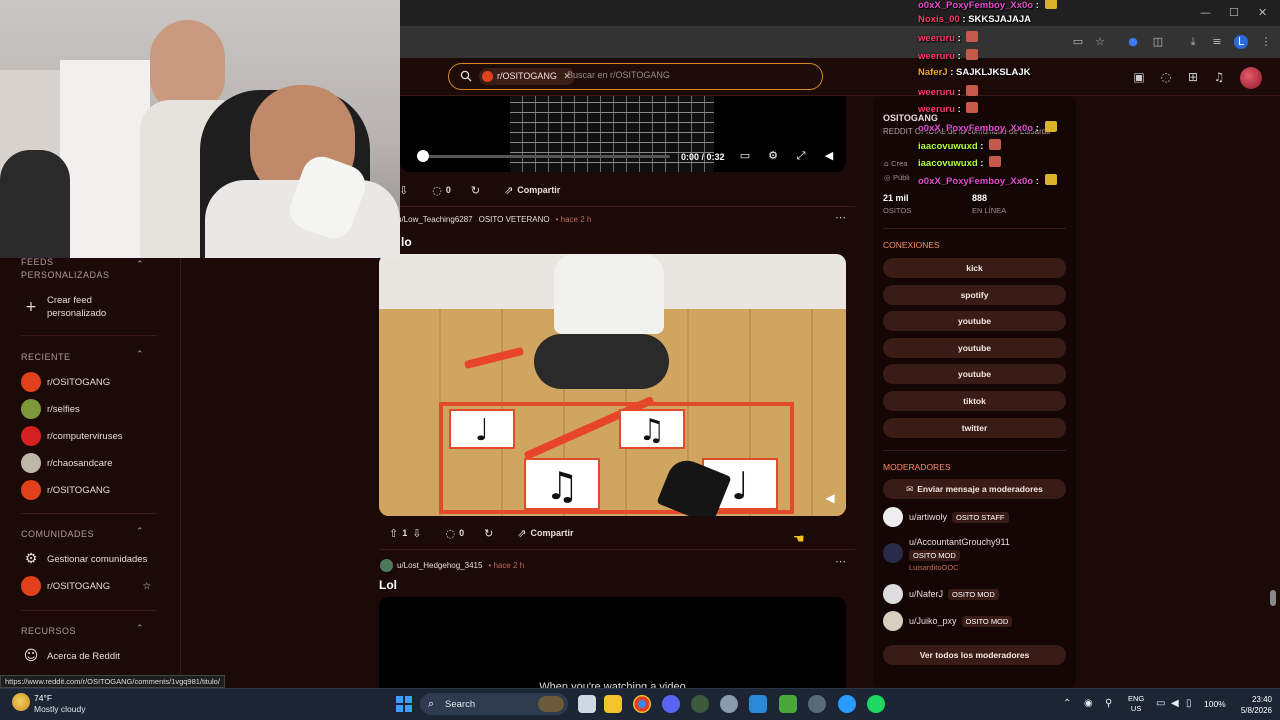 The width and height of the screenshot is (1280, 720). I want to click on weather-condition: Mostly cloudy, so click(60, 709).